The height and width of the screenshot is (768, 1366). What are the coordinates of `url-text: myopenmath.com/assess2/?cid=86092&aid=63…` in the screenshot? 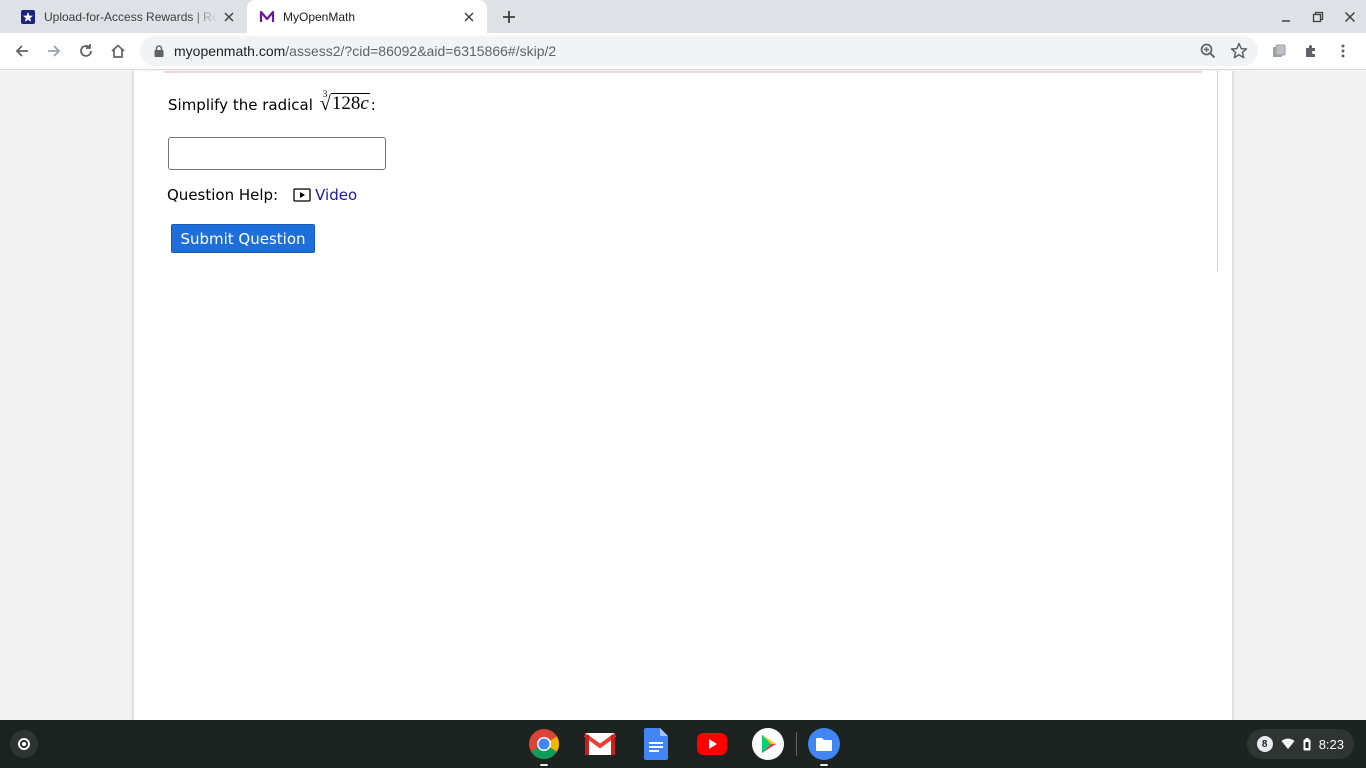 It's located at (365, 51).